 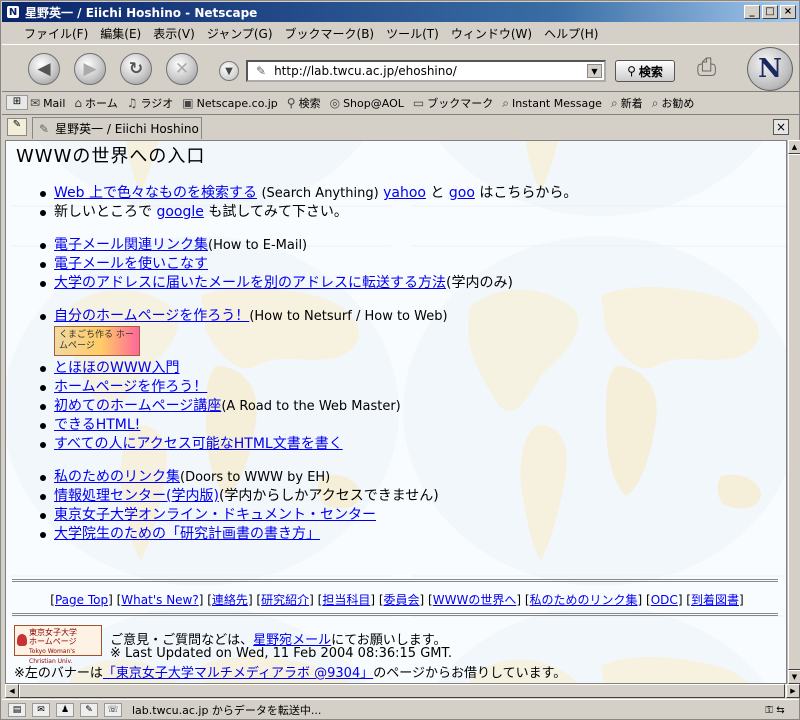 I want to click on vertical-scroll-thumb, so click(x=794, y=412).